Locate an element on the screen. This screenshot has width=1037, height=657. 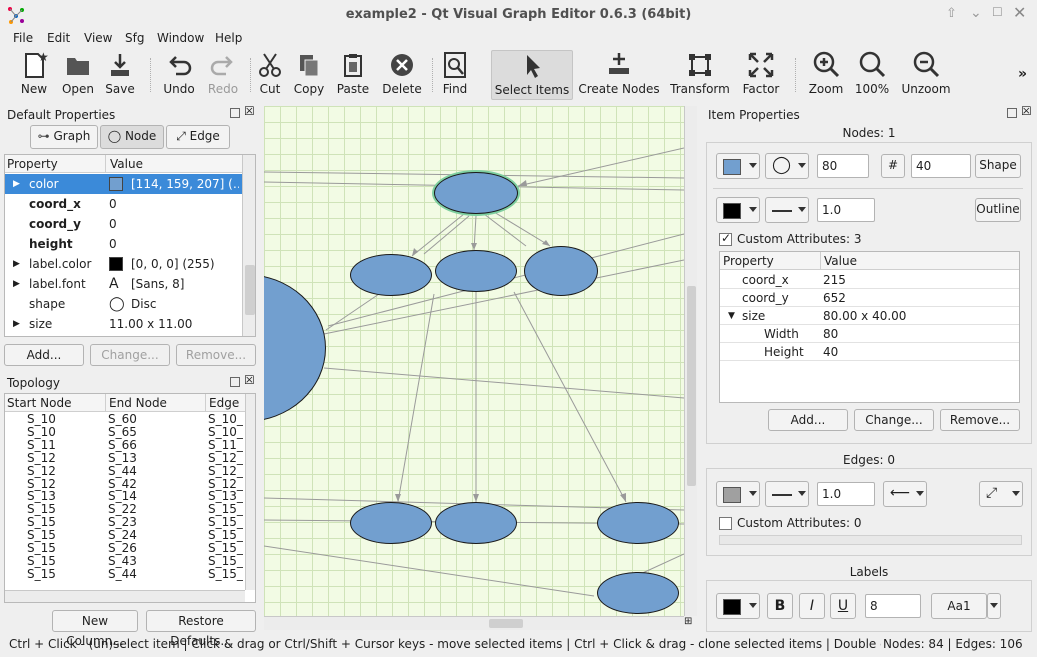
canvas-vscrollbar is located at coordinates (690, 361).